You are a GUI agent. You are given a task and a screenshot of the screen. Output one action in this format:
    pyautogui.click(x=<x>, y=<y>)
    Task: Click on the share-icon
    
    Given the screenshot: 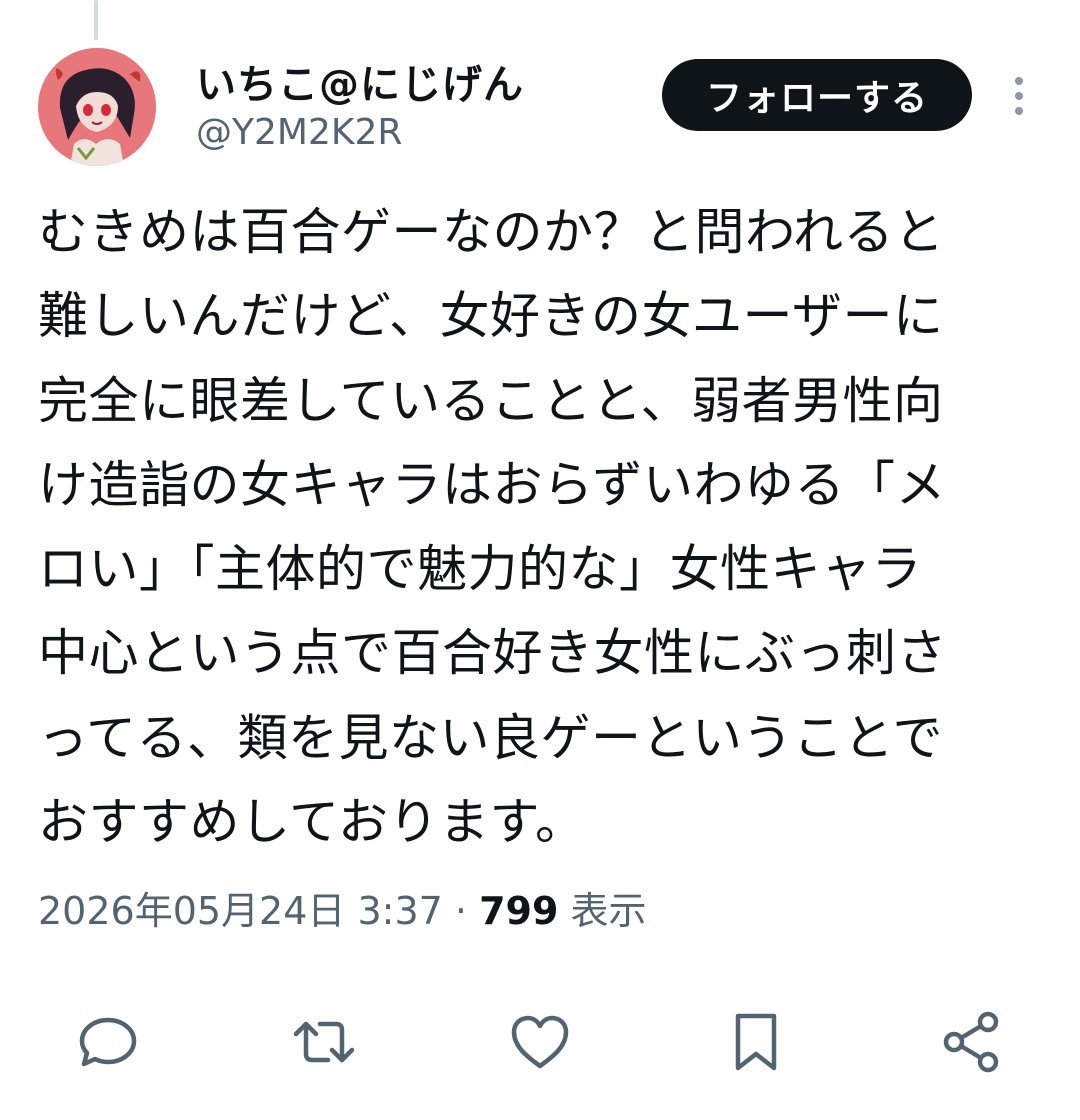 What is the action you would take?
    pyautogui.click(x=972, y=1042)
    